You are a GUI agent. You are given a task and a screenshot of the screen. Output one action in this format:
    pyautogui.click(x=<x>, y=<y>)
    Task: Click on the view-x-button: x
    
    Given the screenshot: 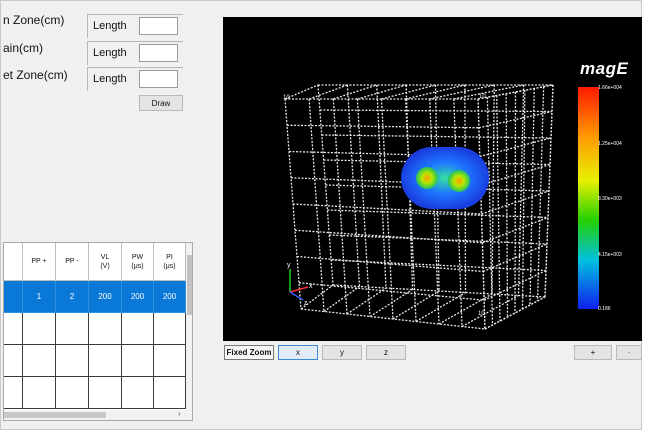 What is the action you would take?
    pyautogui.click(x=298, y=352)
    